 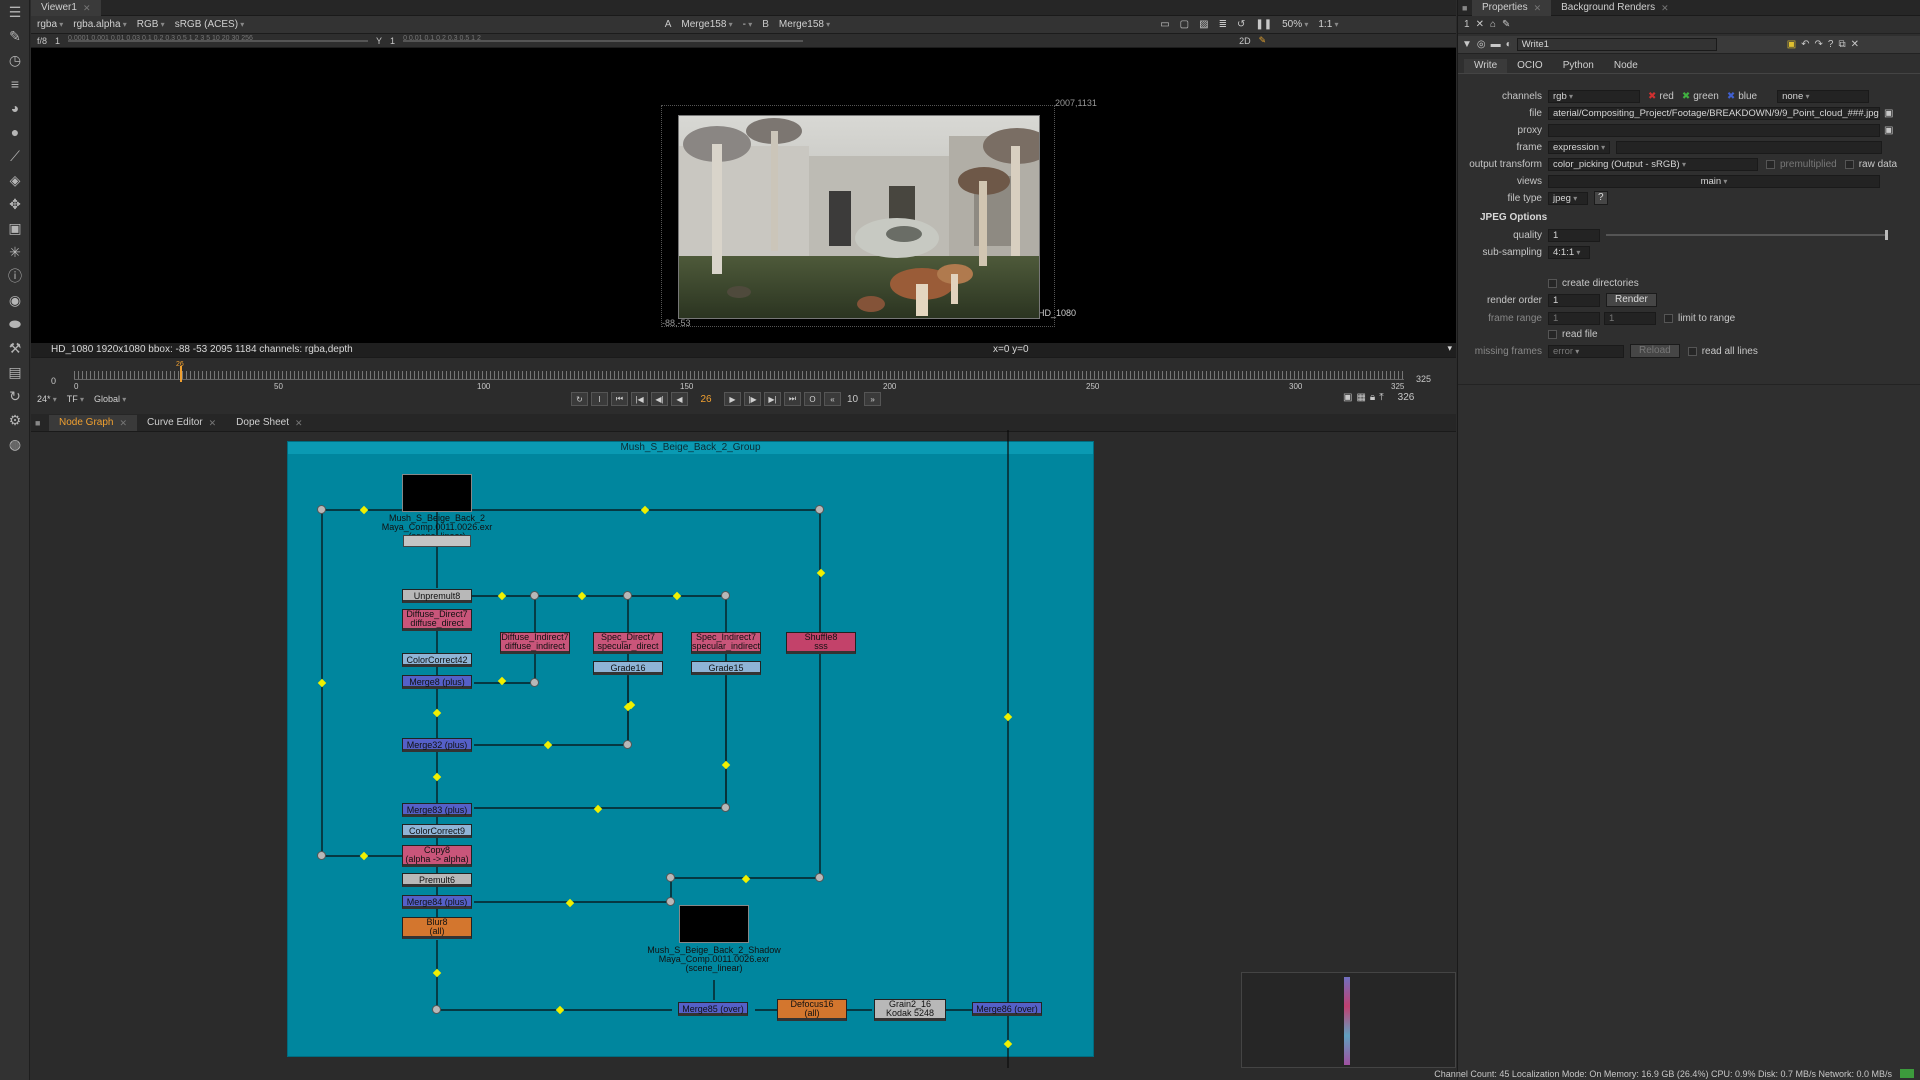 What do you see at coordinates (748, 24) in the screenshot?
I see `input-op-dropdown: -` at bounding box center [748, 24].